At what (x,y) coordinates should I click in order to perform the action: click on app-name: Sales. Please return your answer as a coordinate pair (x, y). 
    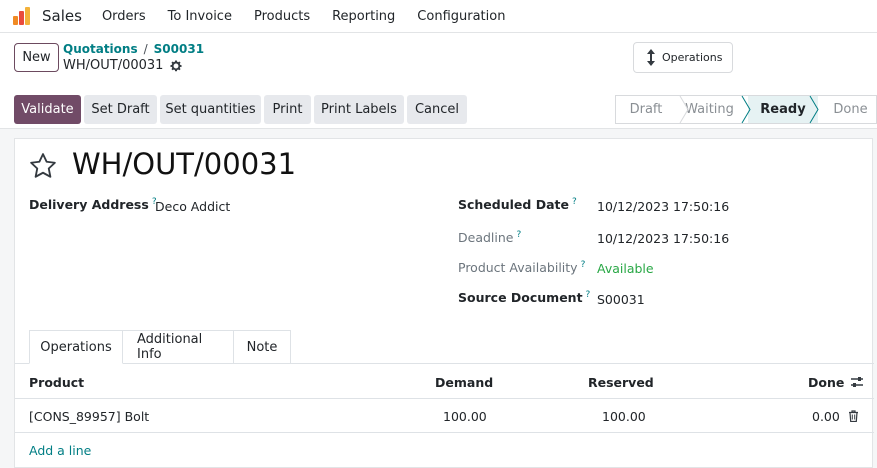
    Looking at the image, I should click on (62, 16).